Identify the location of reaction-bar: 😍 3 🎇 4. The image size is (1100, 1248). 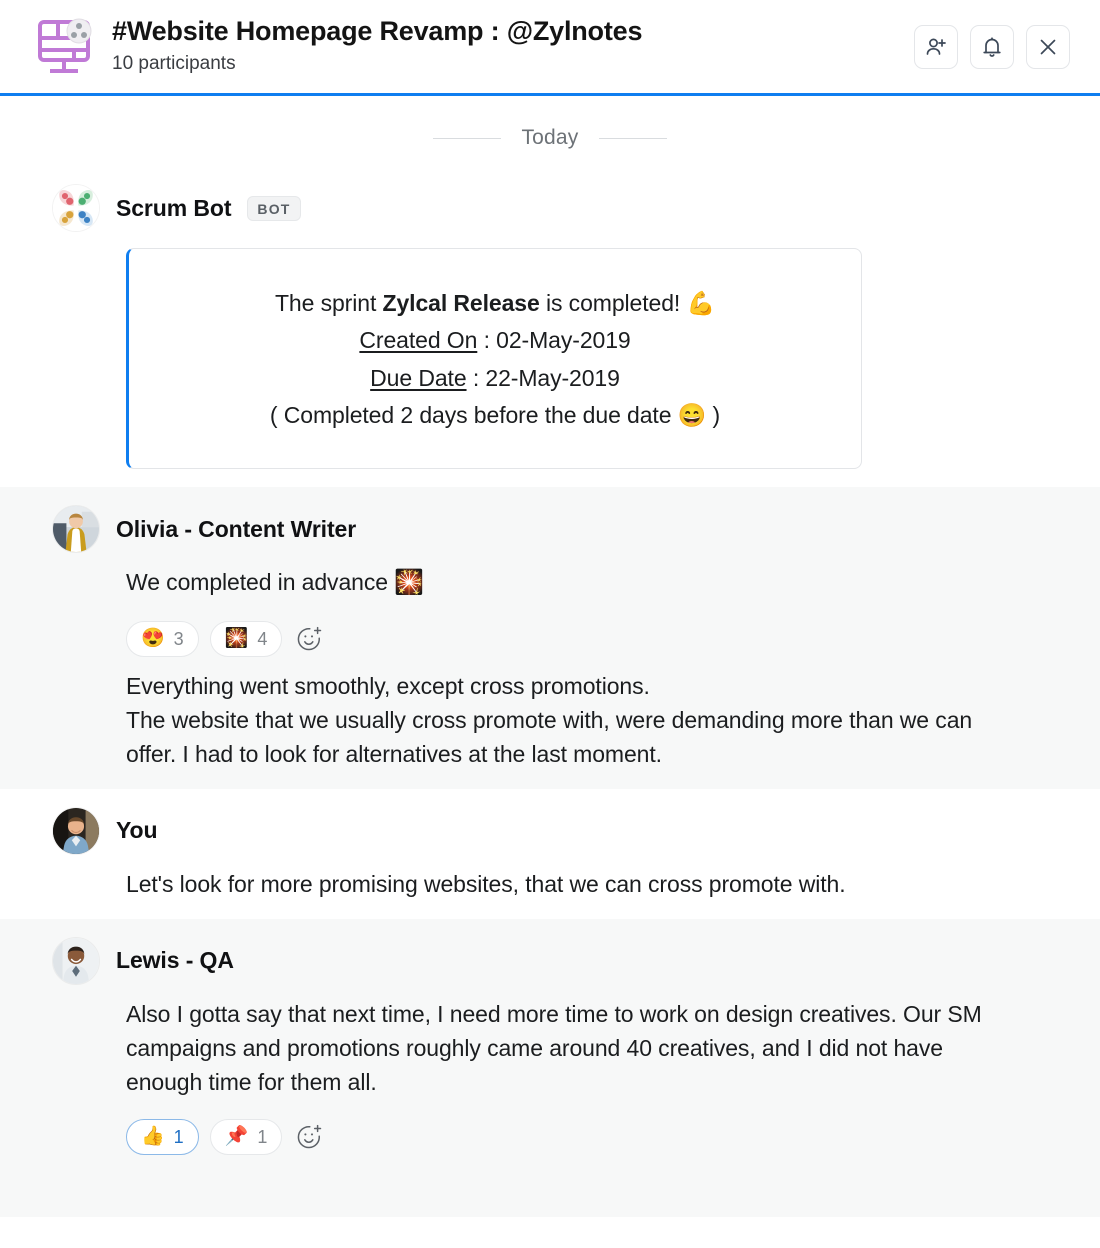
(550, 638).